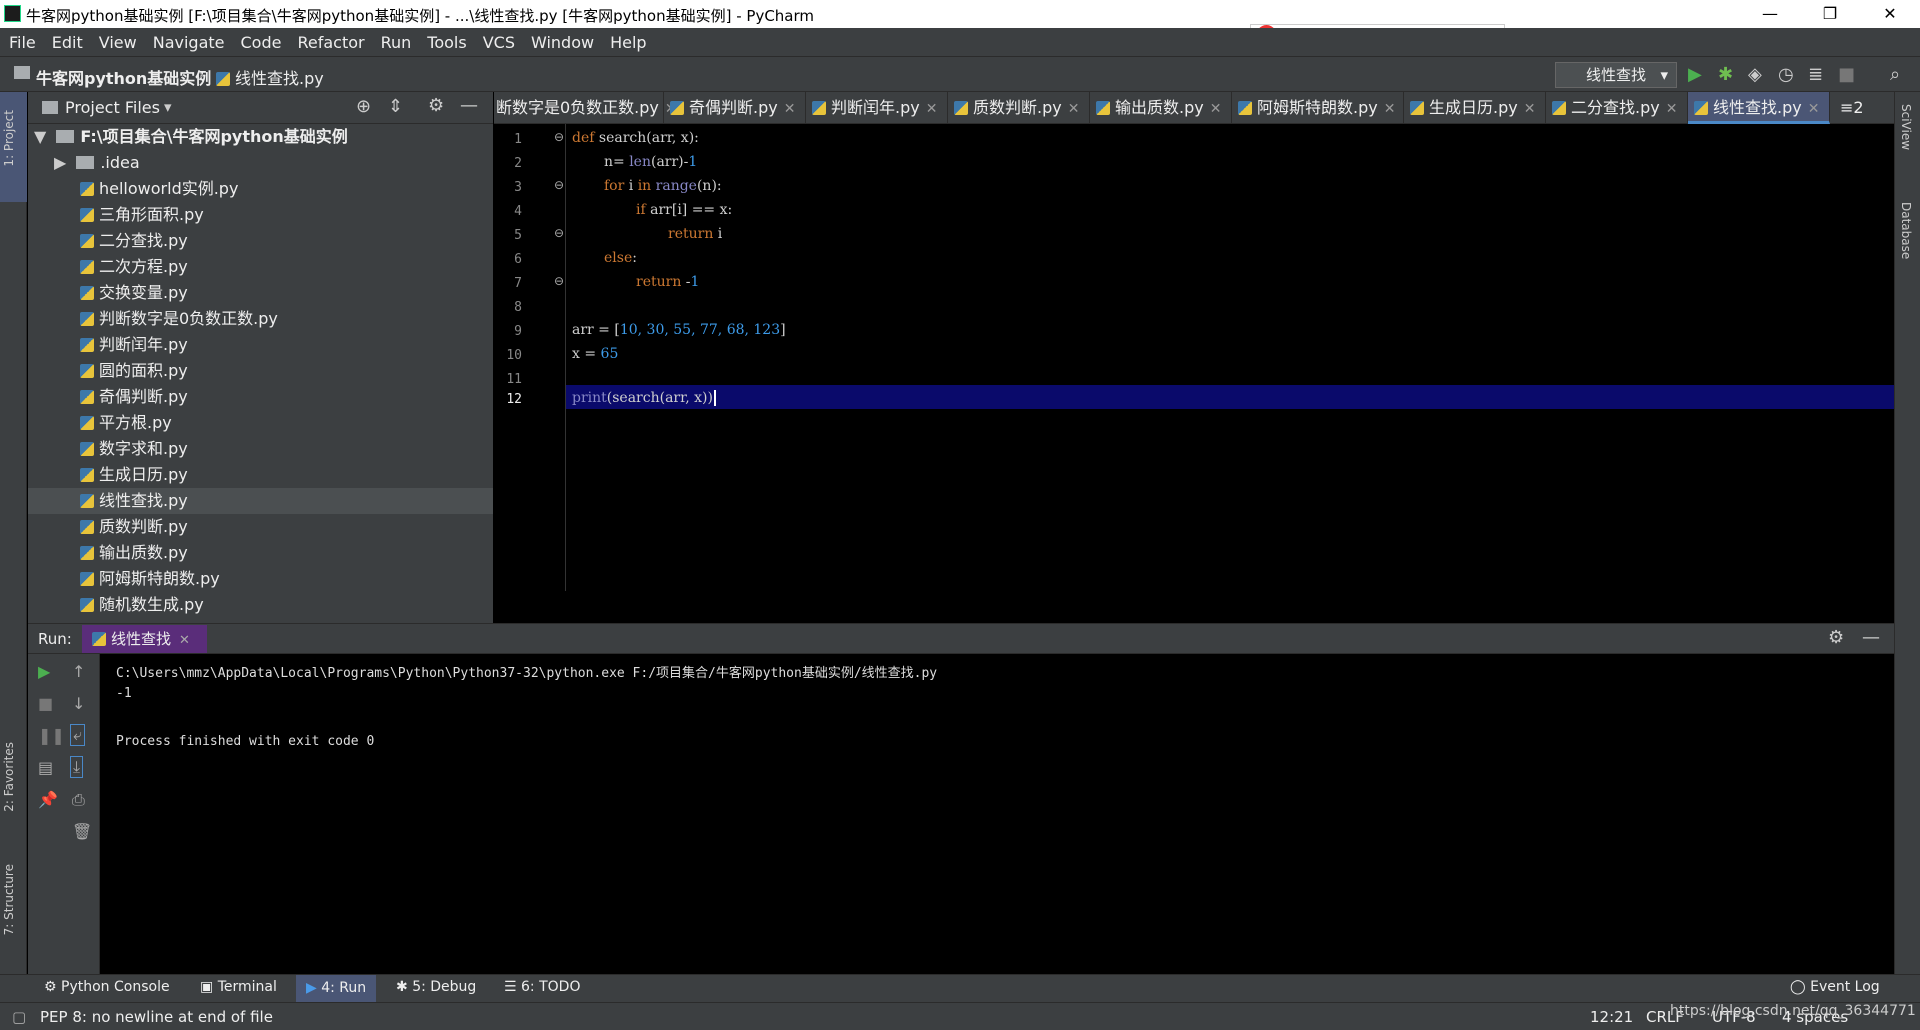 This screenshot has width=1920, height=1030. I want to click on run-tab: 线性查找 ✕, so click(144, 639).